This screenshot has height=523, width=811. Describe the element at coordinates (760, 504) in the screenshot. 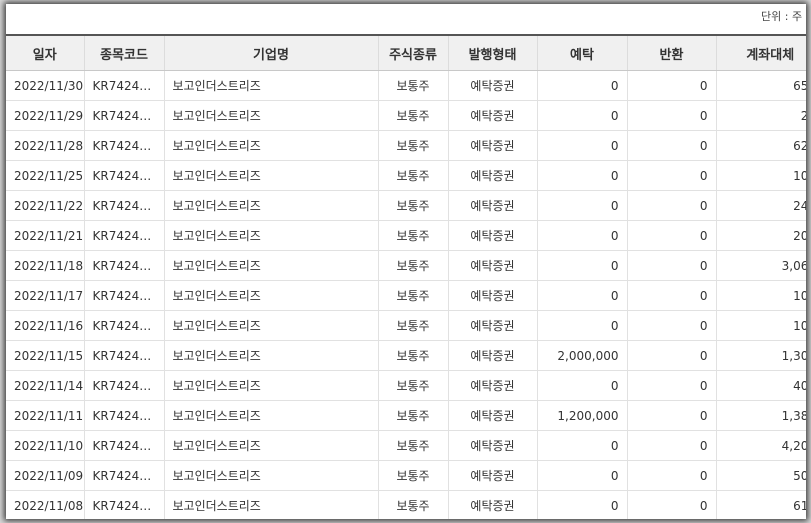

I see `cell-transfer: 610` at that location.